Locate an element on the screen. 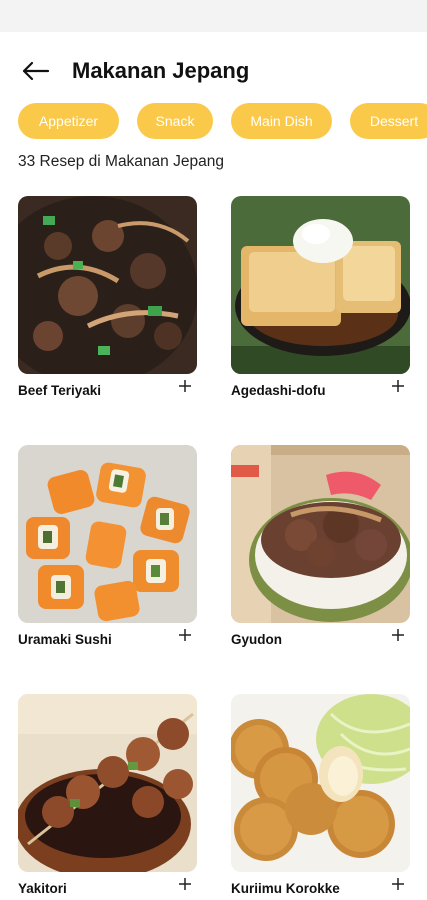  back-button is located at coordinates (35, 71).